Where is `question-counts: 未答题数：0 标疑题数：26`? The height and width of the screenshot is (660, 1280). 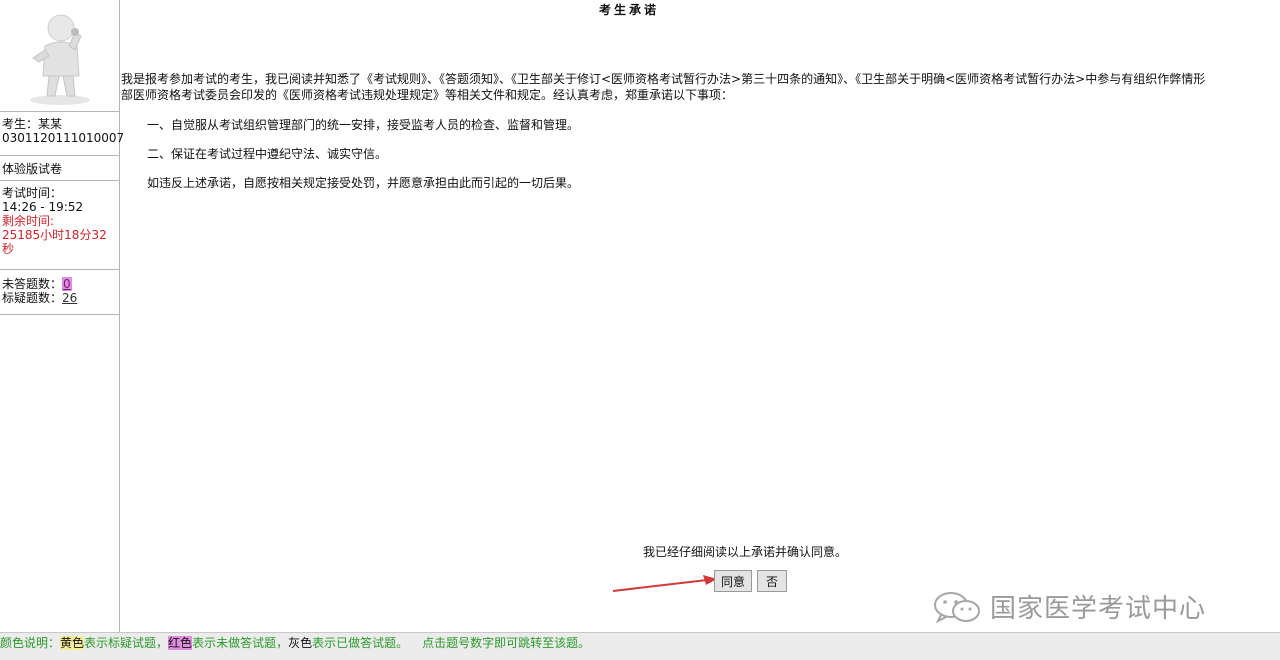
question-counts: 未答题数：0 标疑题数：26 is located at coordinates (59, 292).